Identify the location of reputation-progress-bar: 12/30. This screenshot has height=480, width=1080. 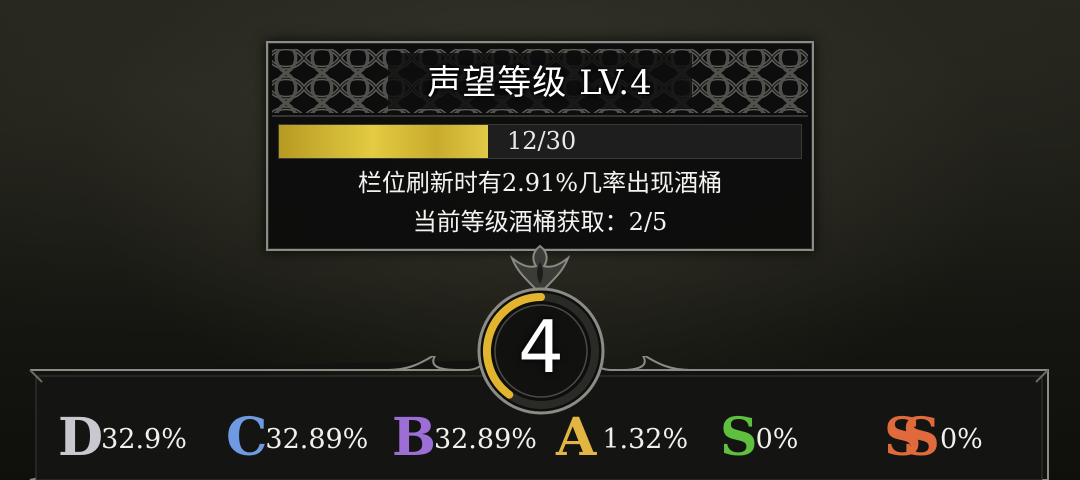
(540, 141).